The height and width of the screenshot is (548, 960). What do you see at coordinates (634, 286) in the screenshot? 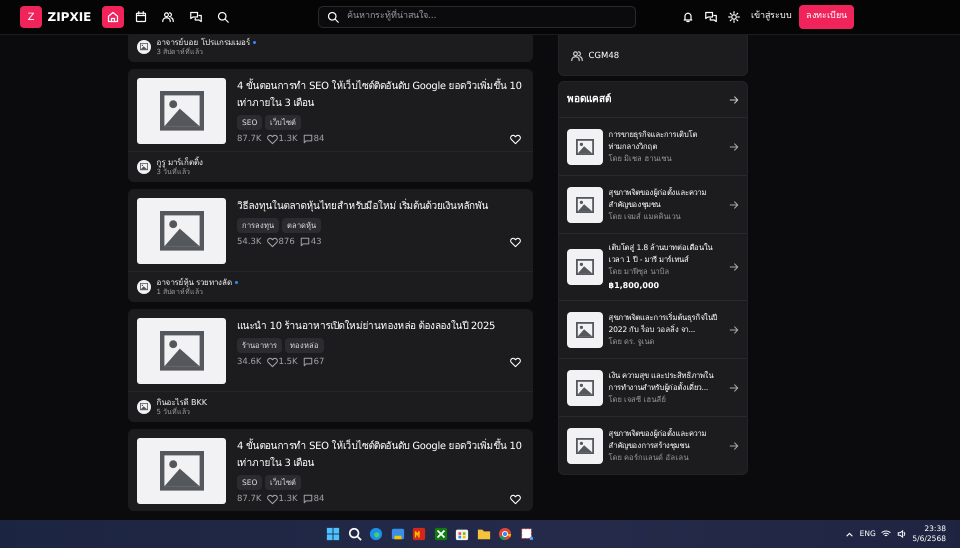
I see `podcast-price: ฿1,800,000` at bounding box center [634, 286].